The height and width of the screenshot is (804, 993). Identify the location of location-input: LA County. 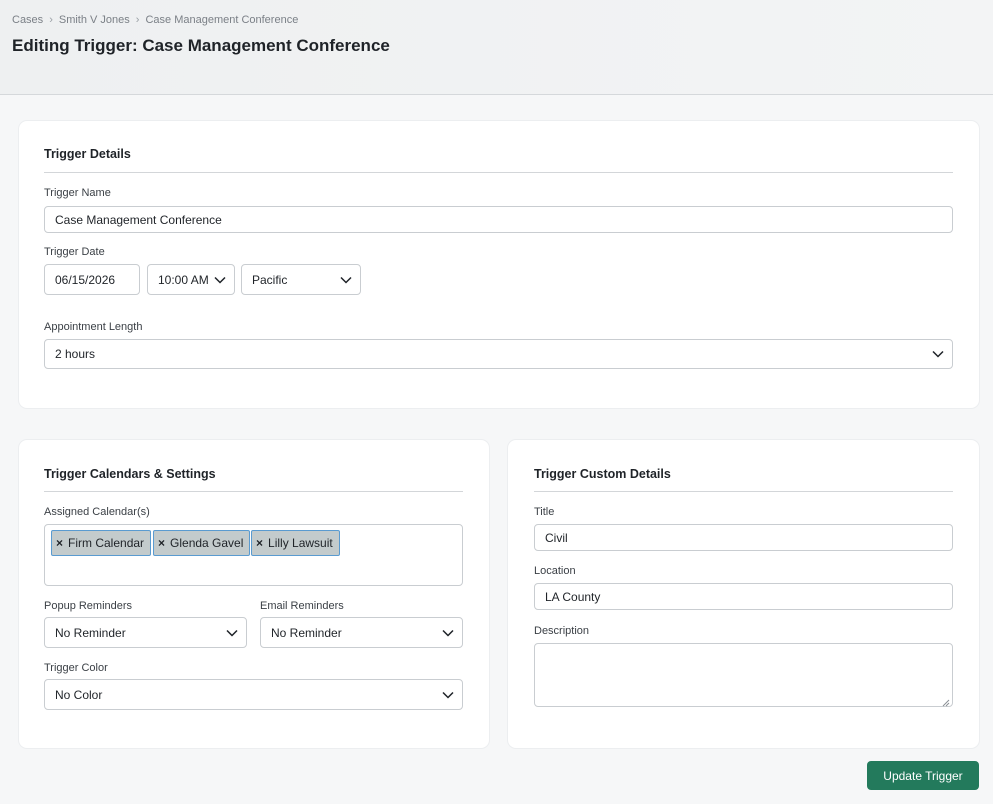
(743, 596).